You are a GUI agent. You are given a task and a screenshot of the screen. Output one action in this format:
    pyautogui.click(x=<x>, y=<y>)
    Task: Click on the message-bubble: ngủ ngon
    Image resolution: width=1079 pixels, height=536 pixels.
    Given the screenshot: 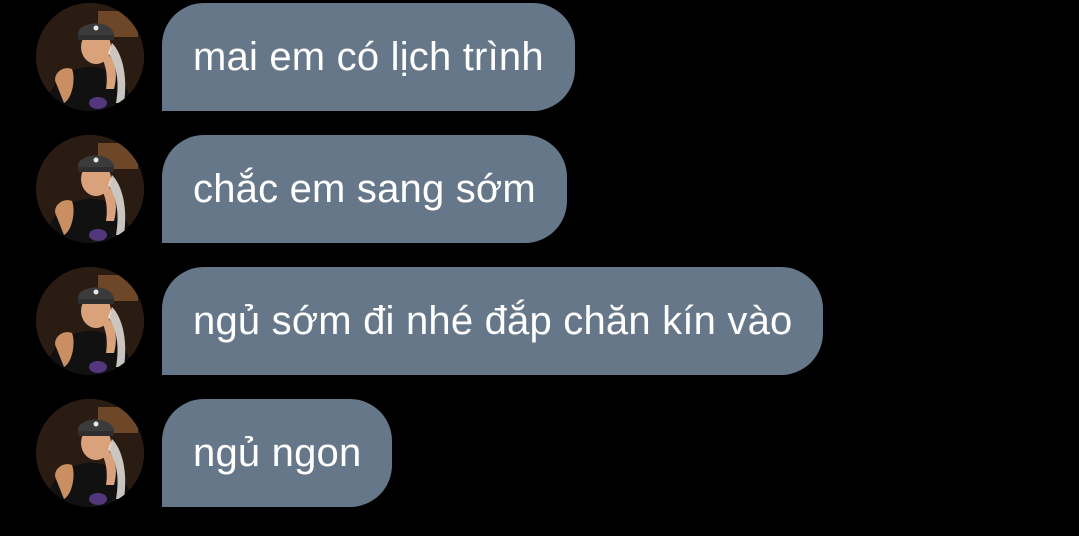 What is the action you would take?
    pyautogui.click(x=277, y=453)
    